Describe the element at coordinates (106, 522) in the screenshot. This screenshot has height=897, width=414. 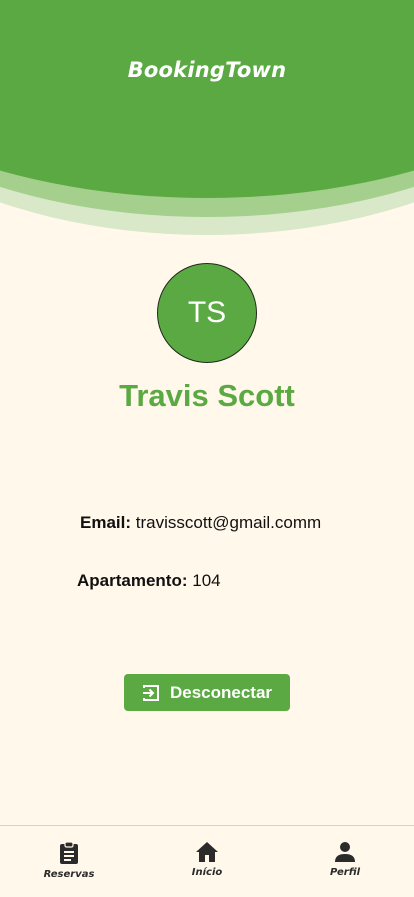
I see `email-label: Email:` at that location.